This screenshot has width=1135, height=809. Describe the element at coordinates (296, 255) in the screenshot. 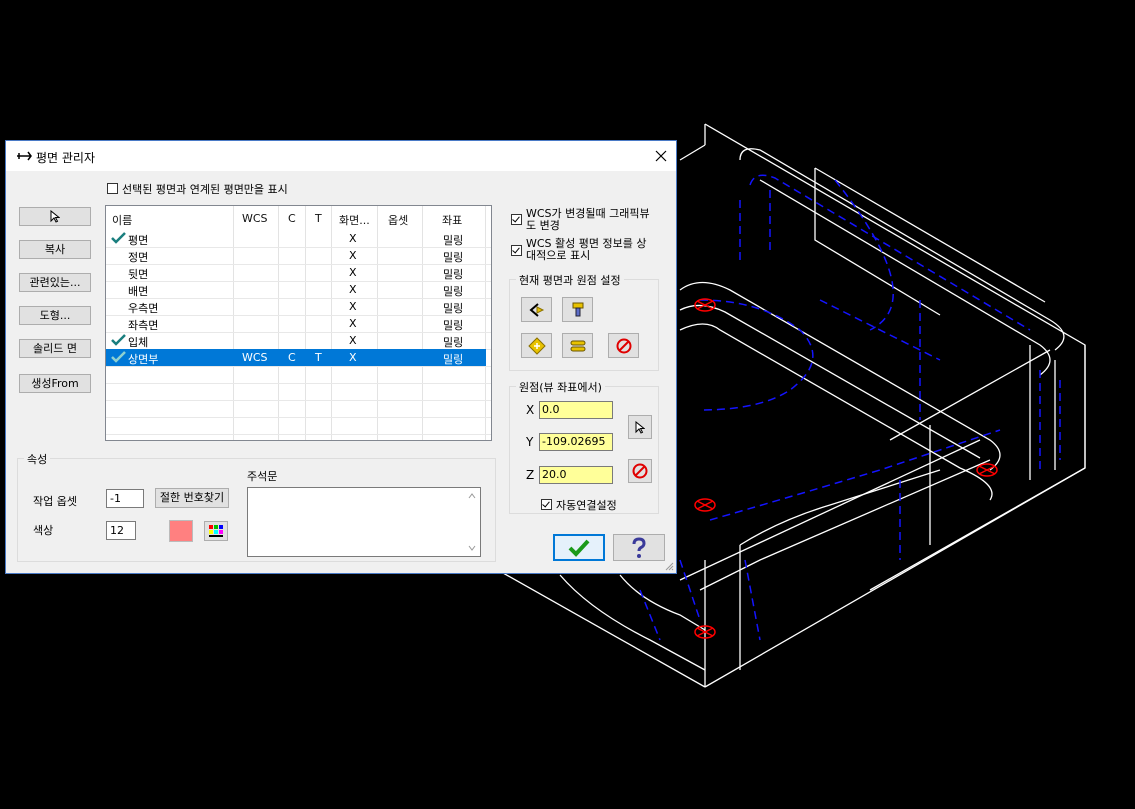

I see `table-row: 정면 X 밀링` at that location.